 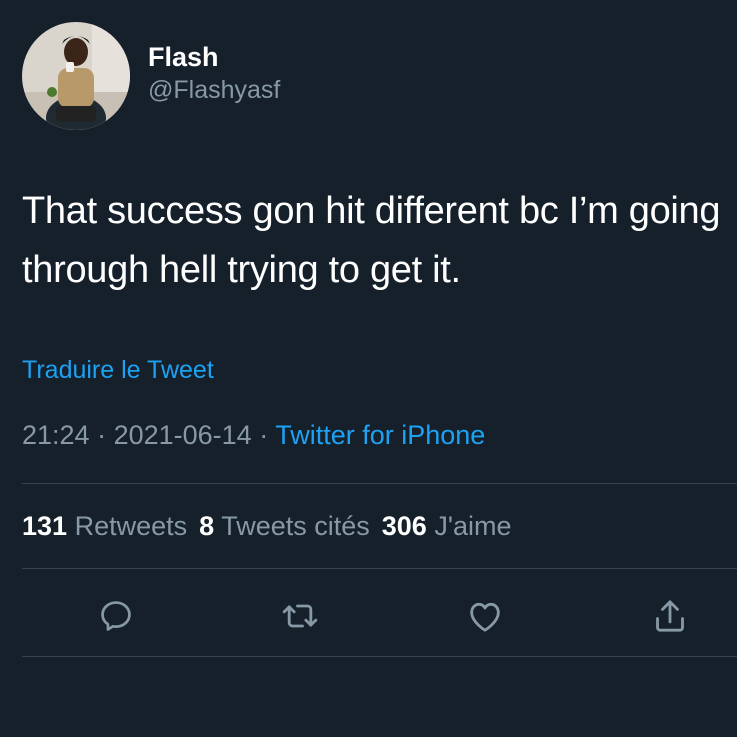 I want to click on retweets-count: 131, so click(x=45, y=526).